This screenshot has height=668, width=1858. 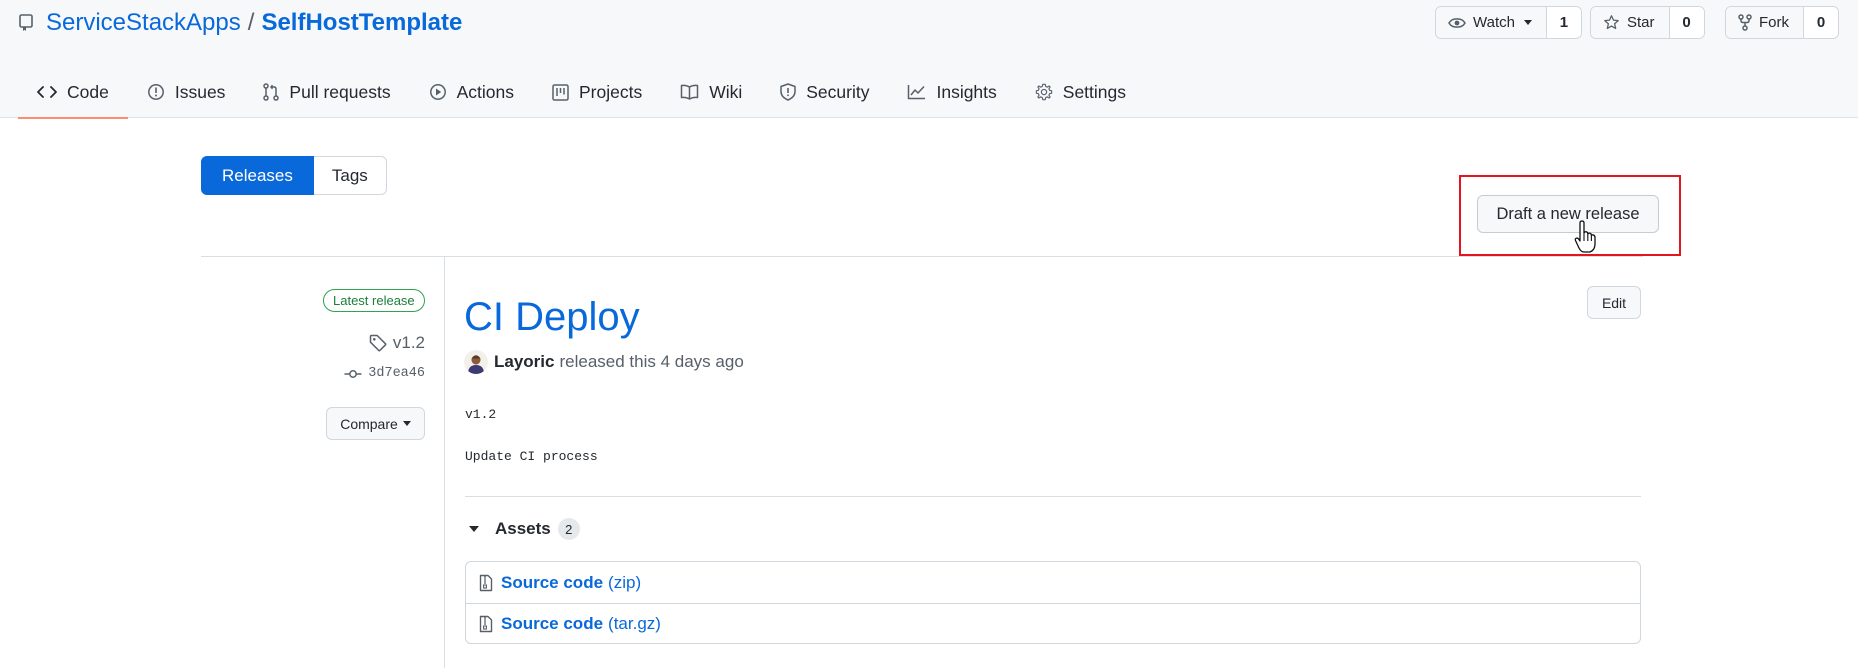 I want to click on repo-title: ServiceStackApps / SelfHostTemplate, so click(x=240, y=23).